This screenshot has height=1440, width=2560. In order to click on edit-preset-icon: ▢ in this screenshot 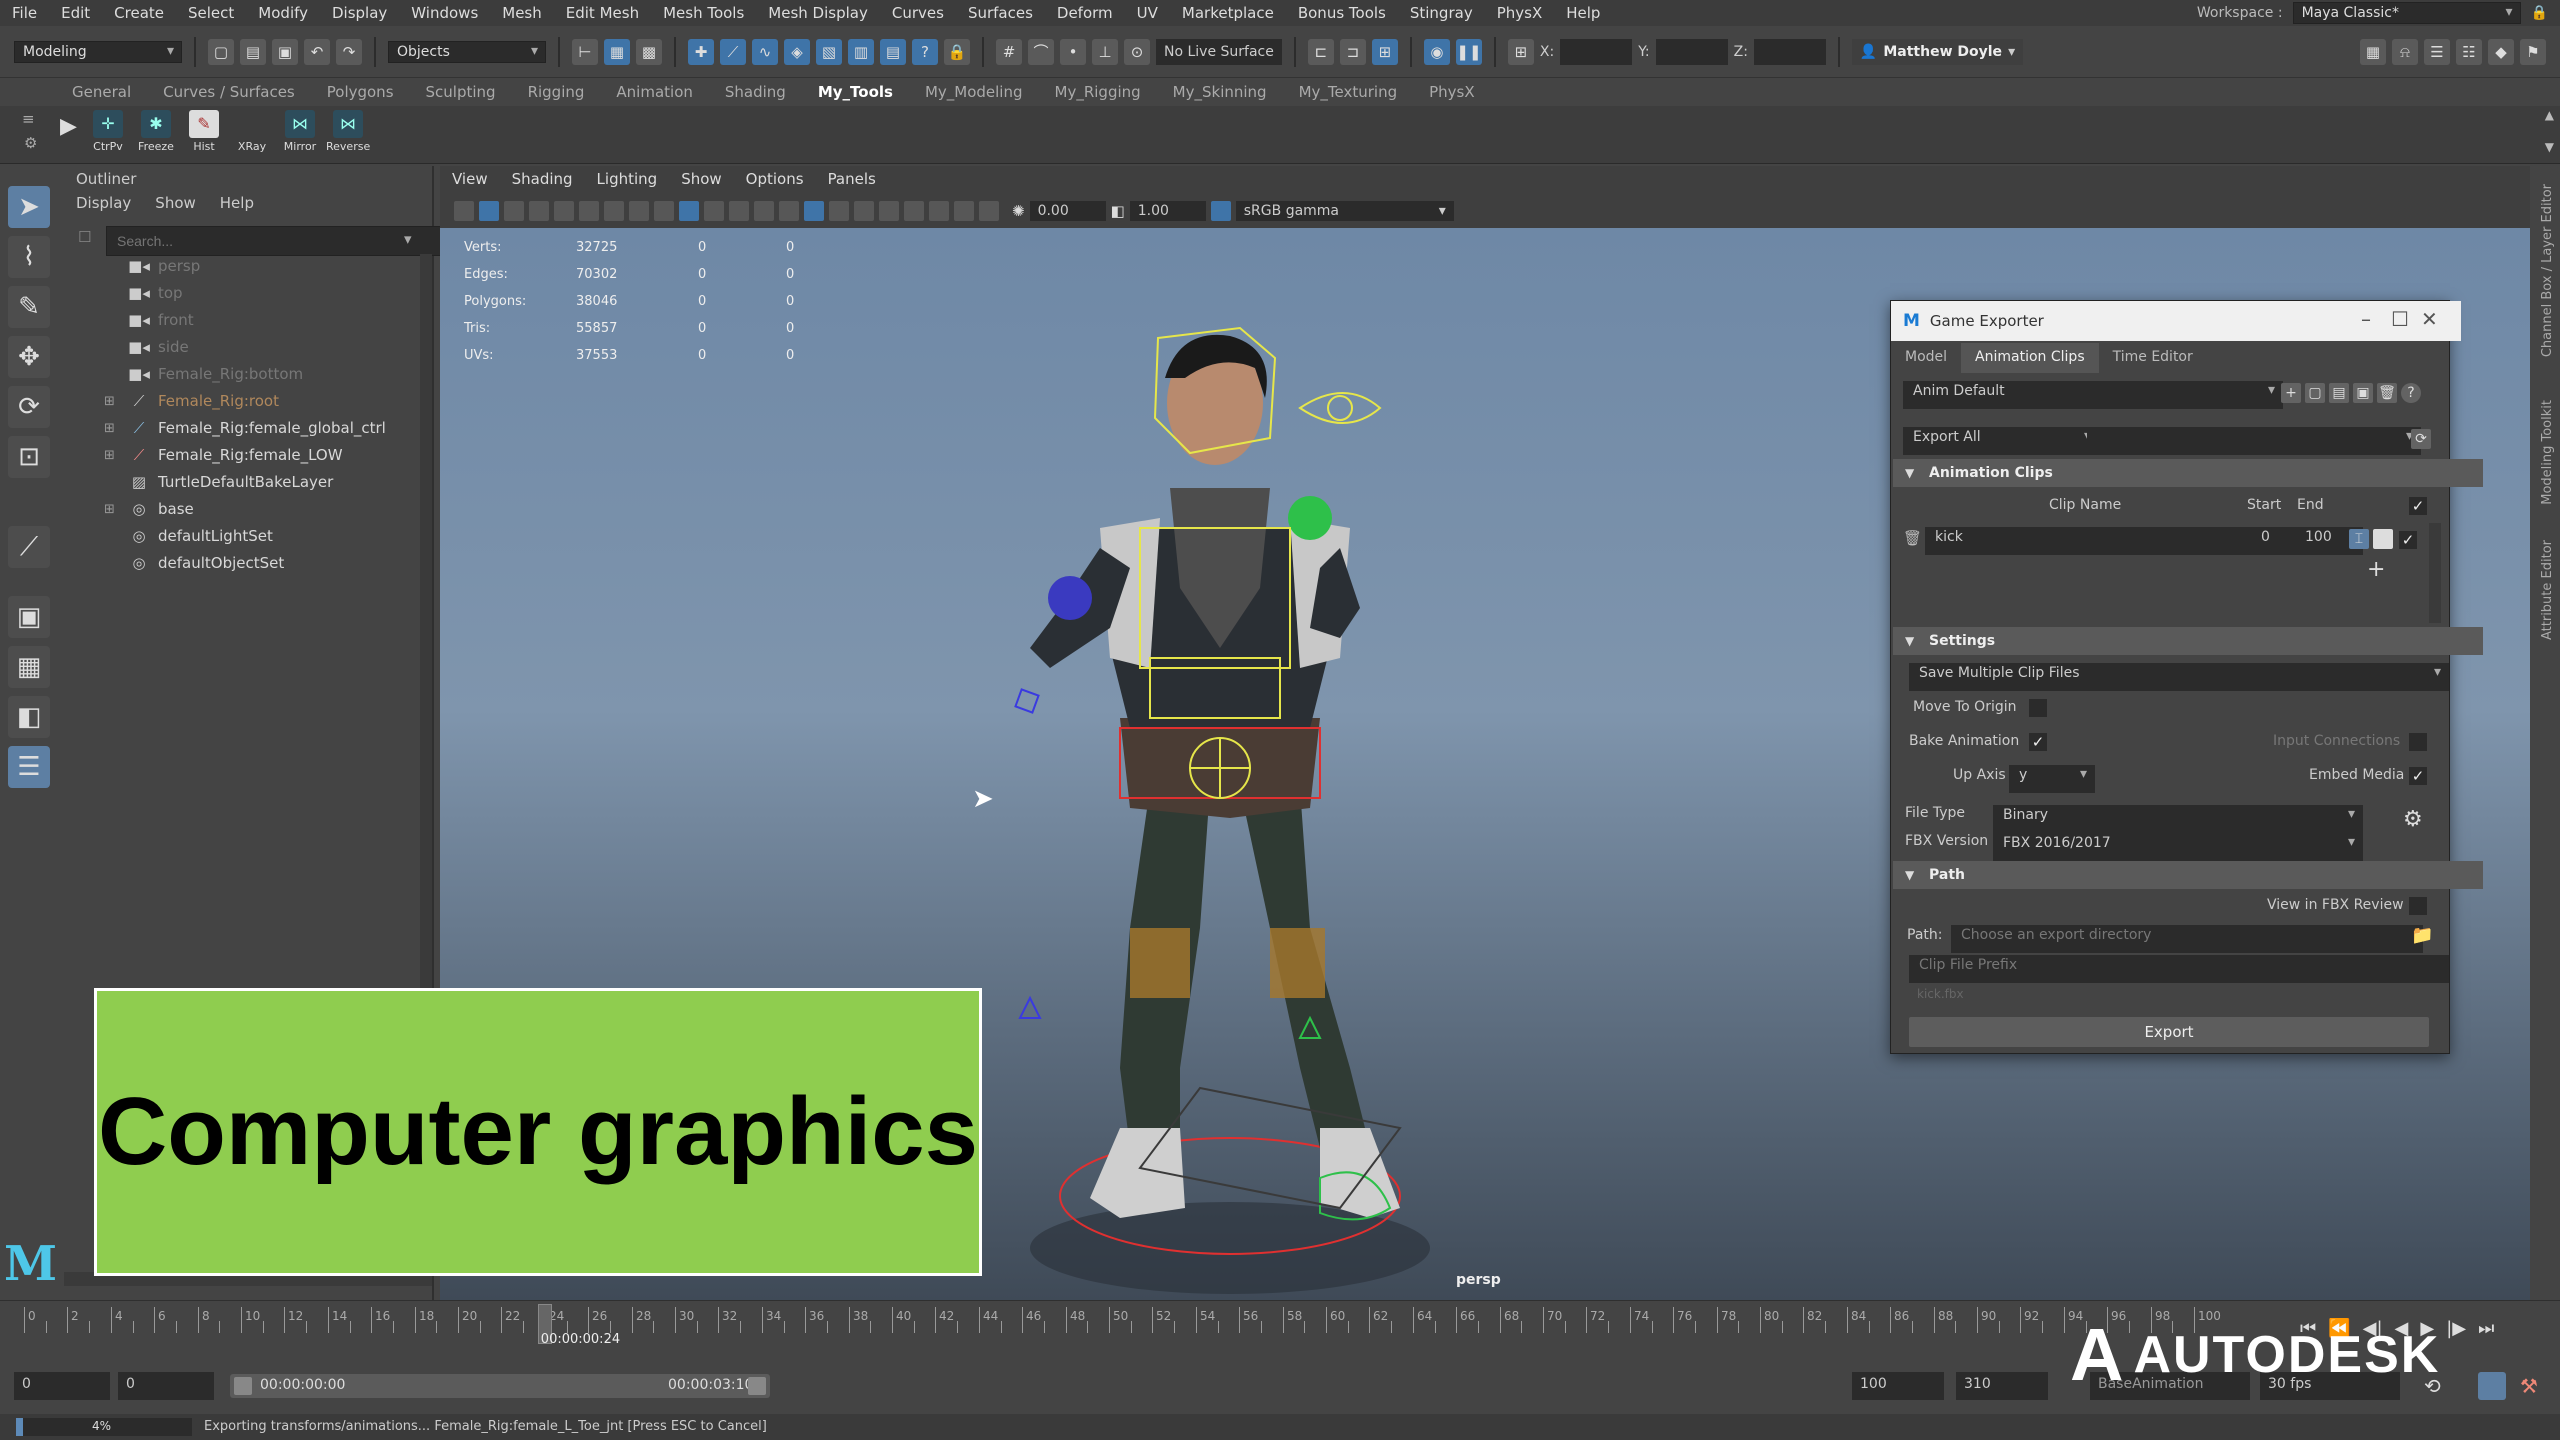, I will do `click(2315, 393)`.